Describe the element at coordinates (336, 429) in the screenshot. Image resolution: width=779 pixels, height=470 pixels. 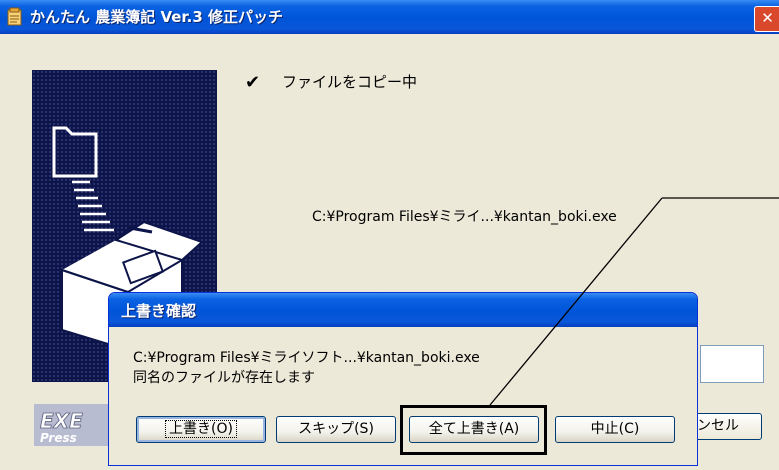
I see `skip-button: スキップ(S)` at that location.